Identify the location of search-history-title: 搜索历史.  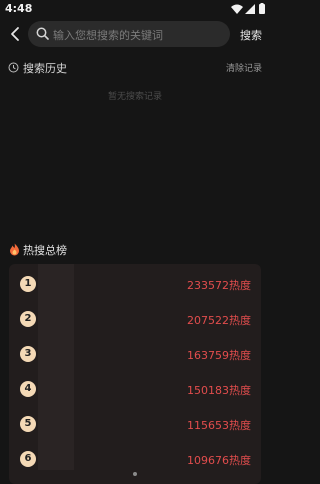
(45, 68).